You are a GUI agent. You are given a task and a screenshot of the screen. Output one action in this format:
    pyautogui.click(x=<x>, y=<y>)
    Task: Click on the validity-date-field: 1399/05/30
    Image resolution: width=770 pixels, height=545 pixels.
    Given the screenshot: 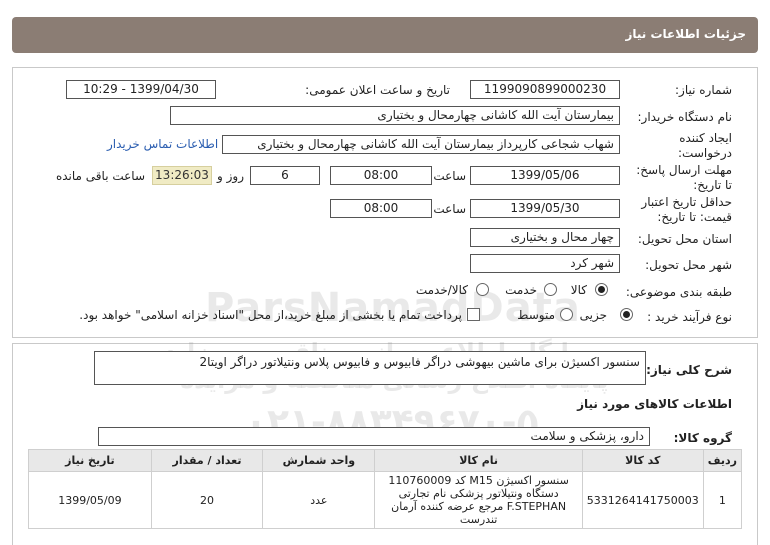 What is the action you would take?
    pyautogui.click(x=545, y=208)
    